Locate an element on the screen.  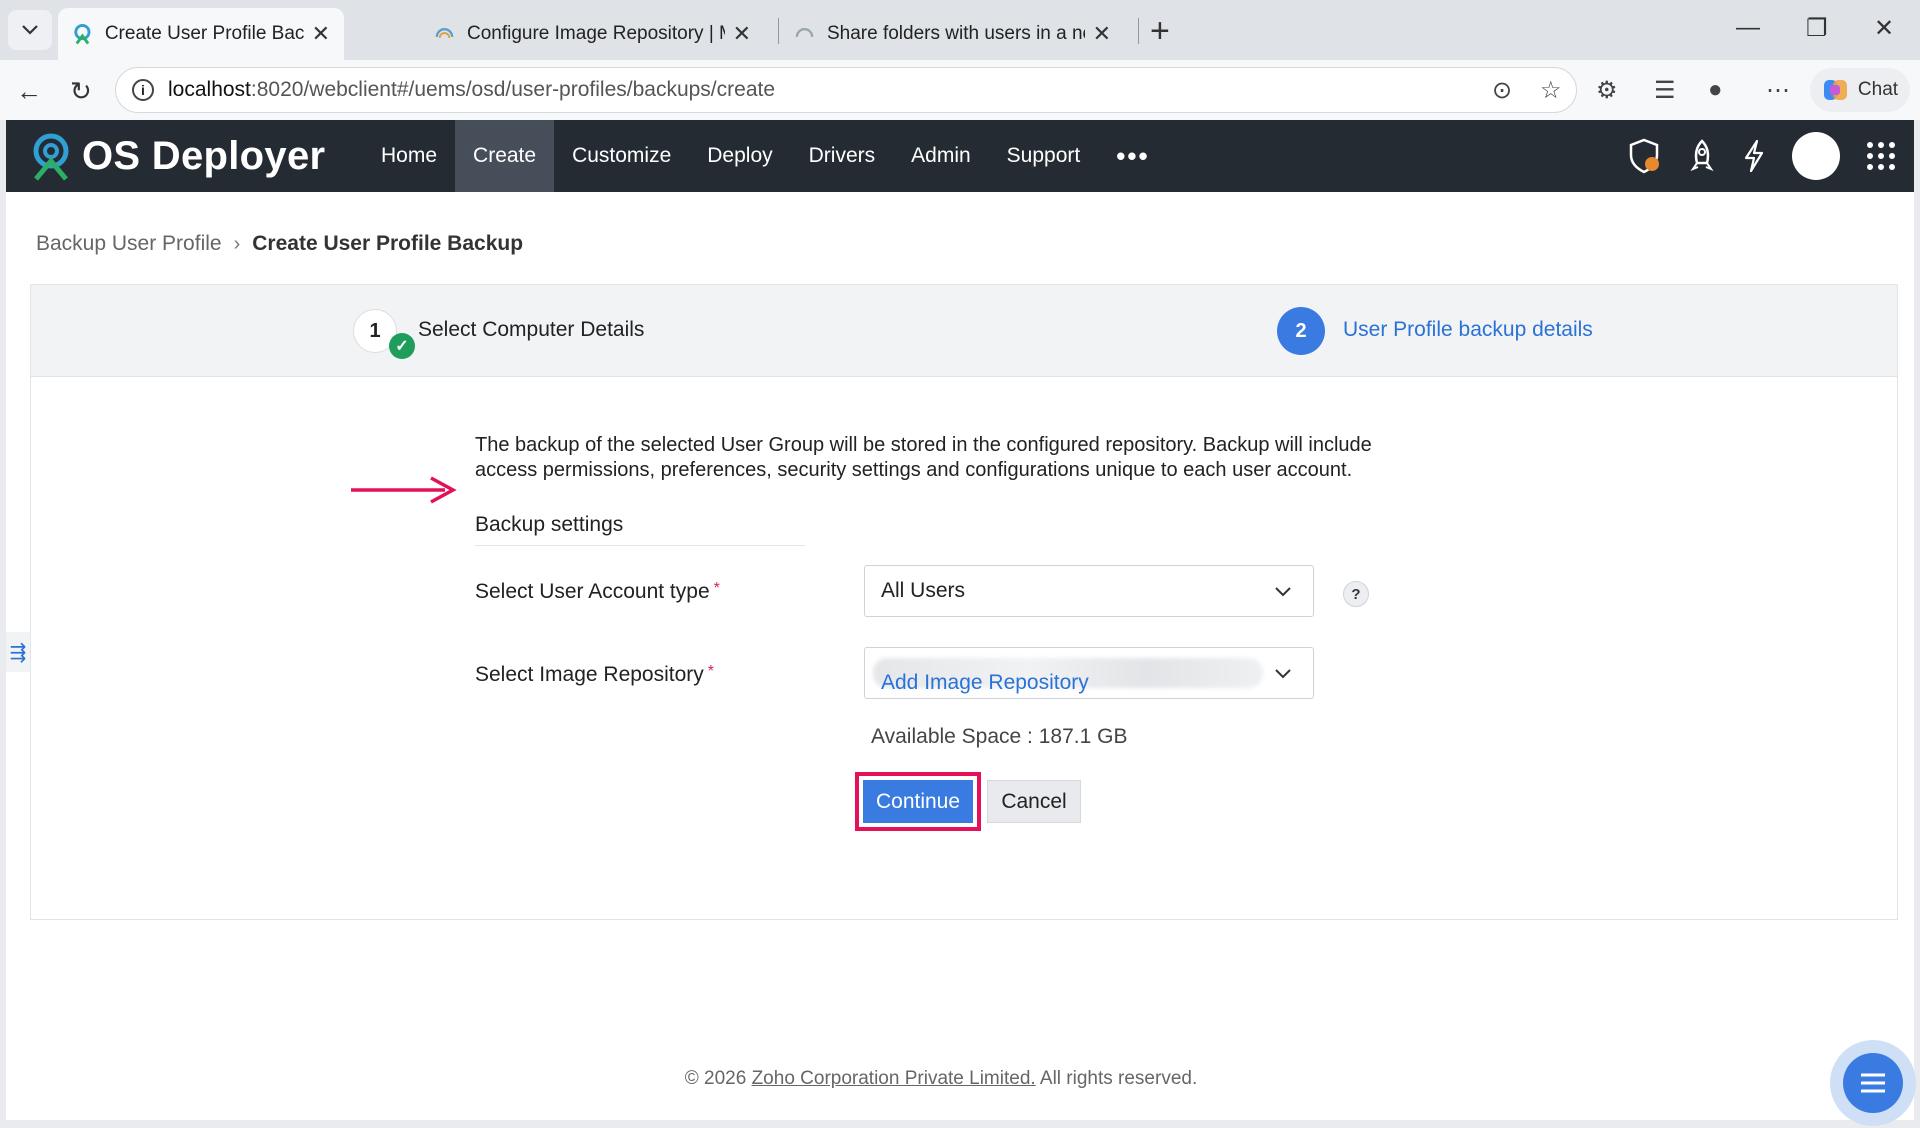
tab-title: Create User Profile Backup | Backu is located at coordinates (204, 33).